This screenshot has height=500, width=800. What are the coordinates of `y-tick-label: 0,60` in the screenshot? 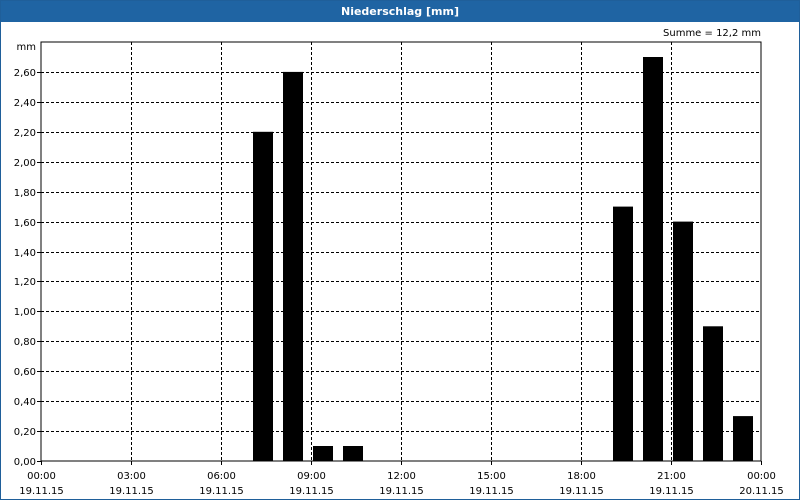 It's located at (25, 372).